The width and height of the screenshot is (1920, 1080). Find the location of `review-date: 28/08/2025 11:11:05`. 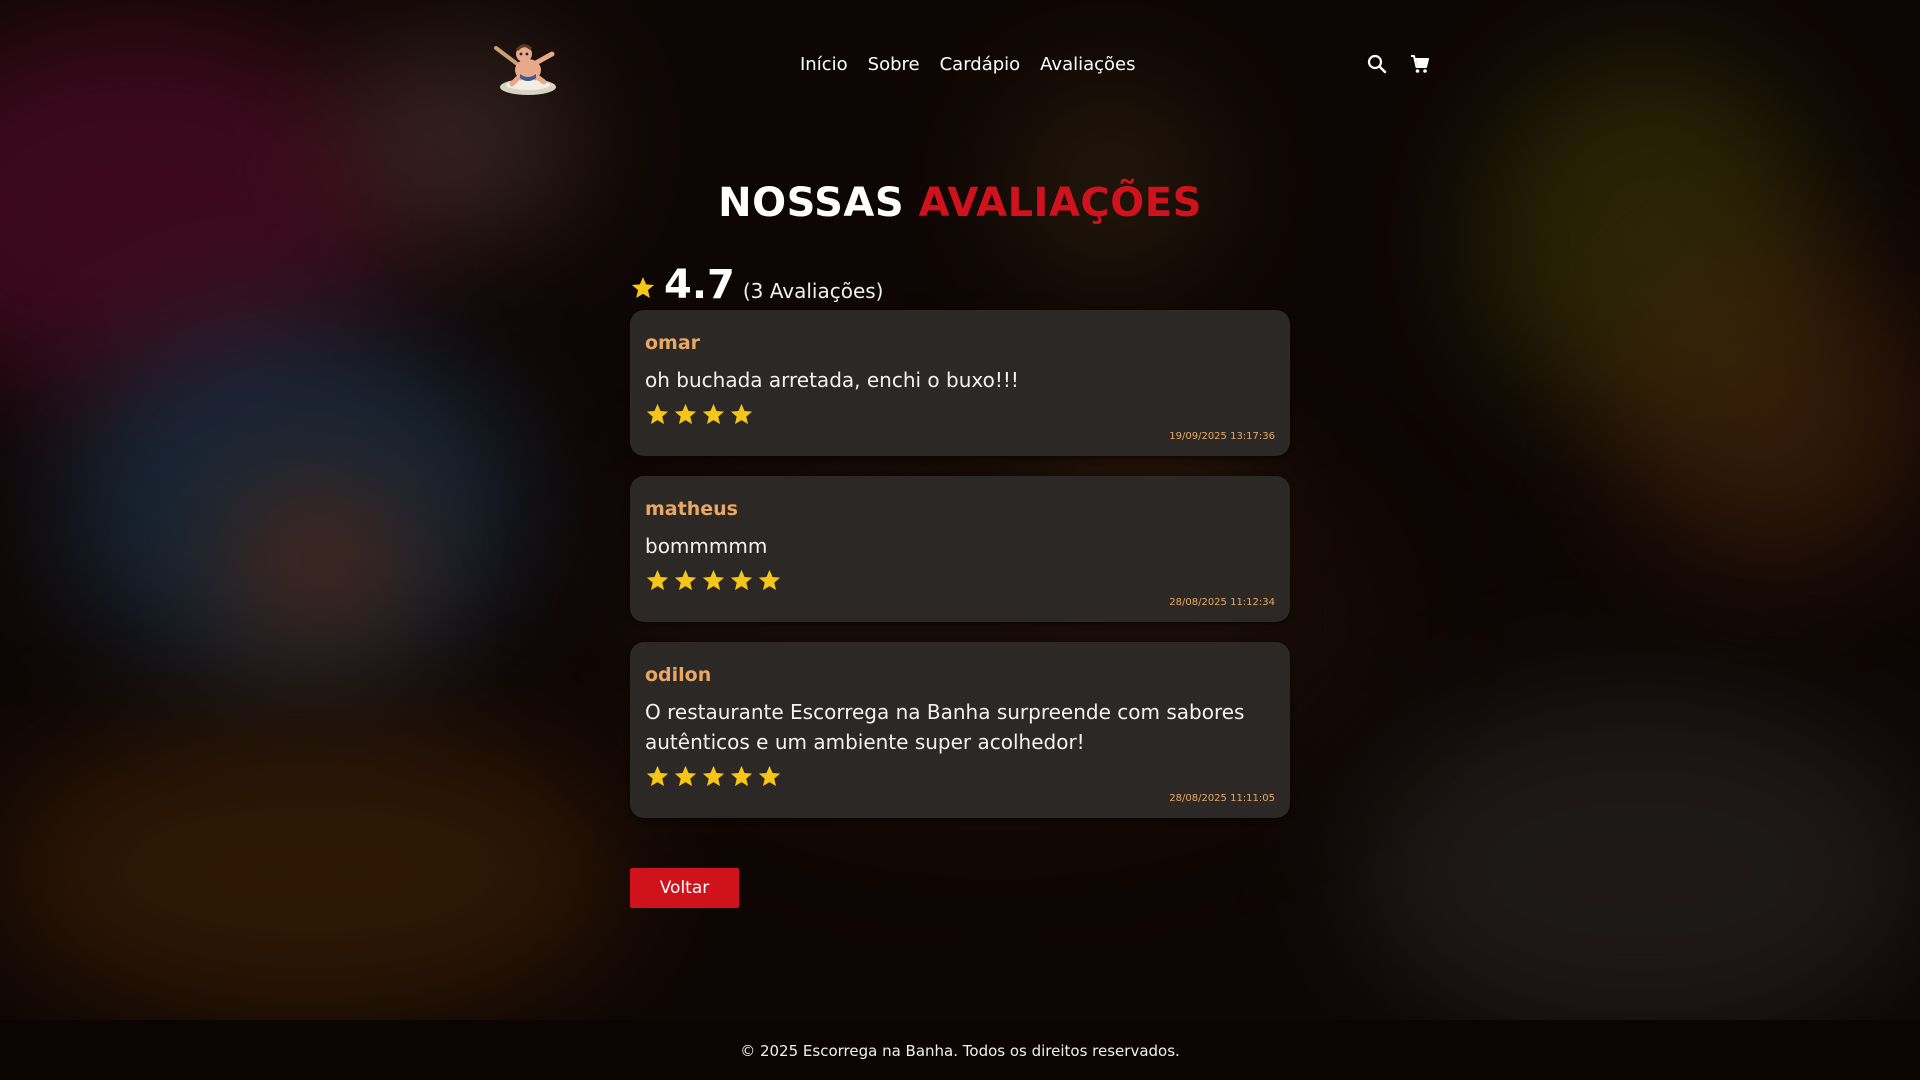

review-date: 28/08/2025 11:11:05 is located at coordinates (1222, 798).